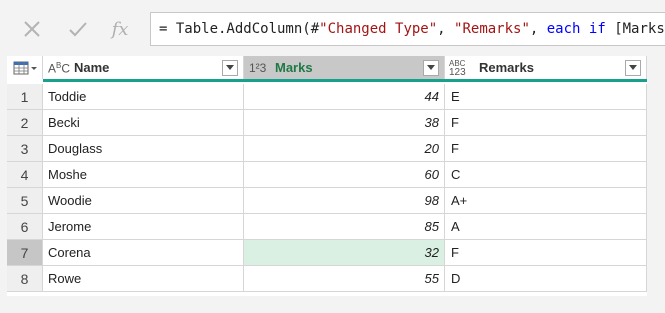  I want to click on table-row: 3 Douglass 20 F, so click(327, 149).